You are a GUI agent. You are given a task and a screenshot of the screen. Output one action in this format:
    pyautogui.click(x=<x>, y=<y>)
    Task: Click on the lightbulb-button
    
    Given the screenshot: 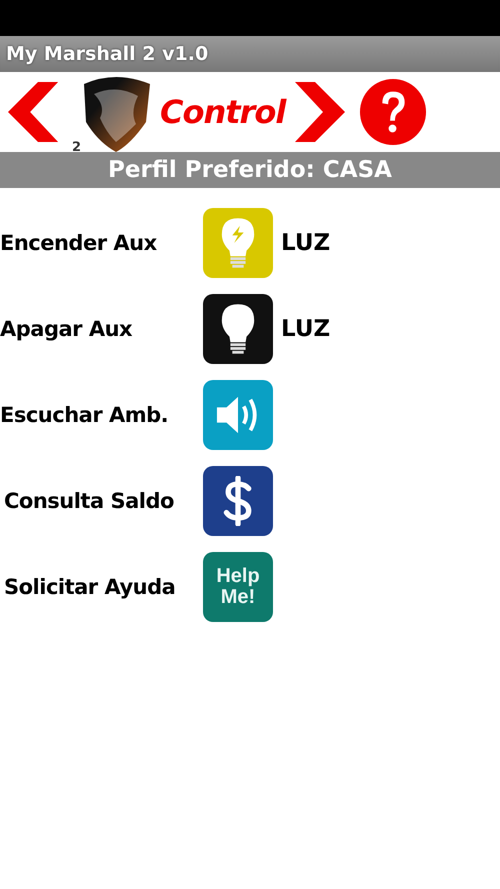 What is the action you would take?
    pyautogui.click(x=238, y=329)
    